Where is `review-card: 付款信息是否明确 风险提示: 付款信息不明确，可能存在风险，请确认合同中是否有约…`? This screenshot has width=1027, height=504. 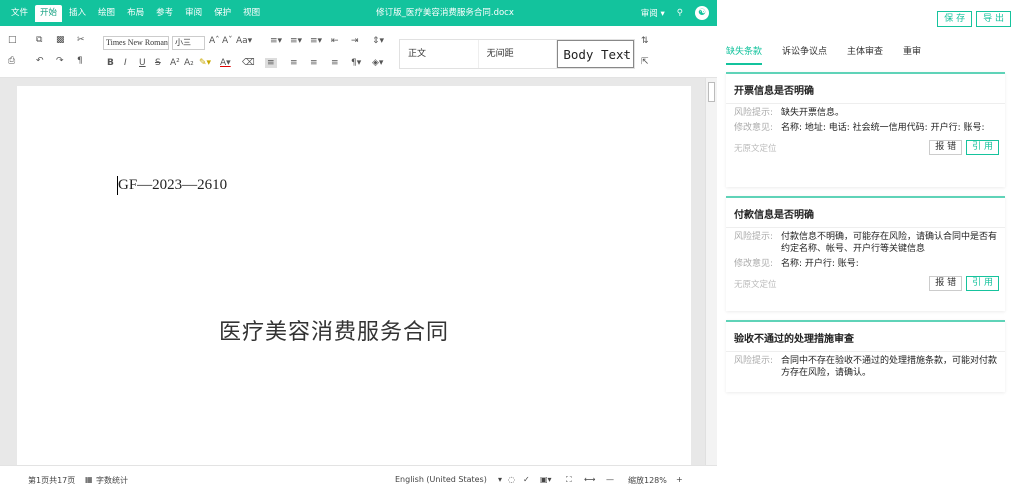 review-card: 付款信息是否明确 风险提示: 付款信息不明确，可能存在风险，请确认合同中是否有约… is located at coordinates (865, 253).